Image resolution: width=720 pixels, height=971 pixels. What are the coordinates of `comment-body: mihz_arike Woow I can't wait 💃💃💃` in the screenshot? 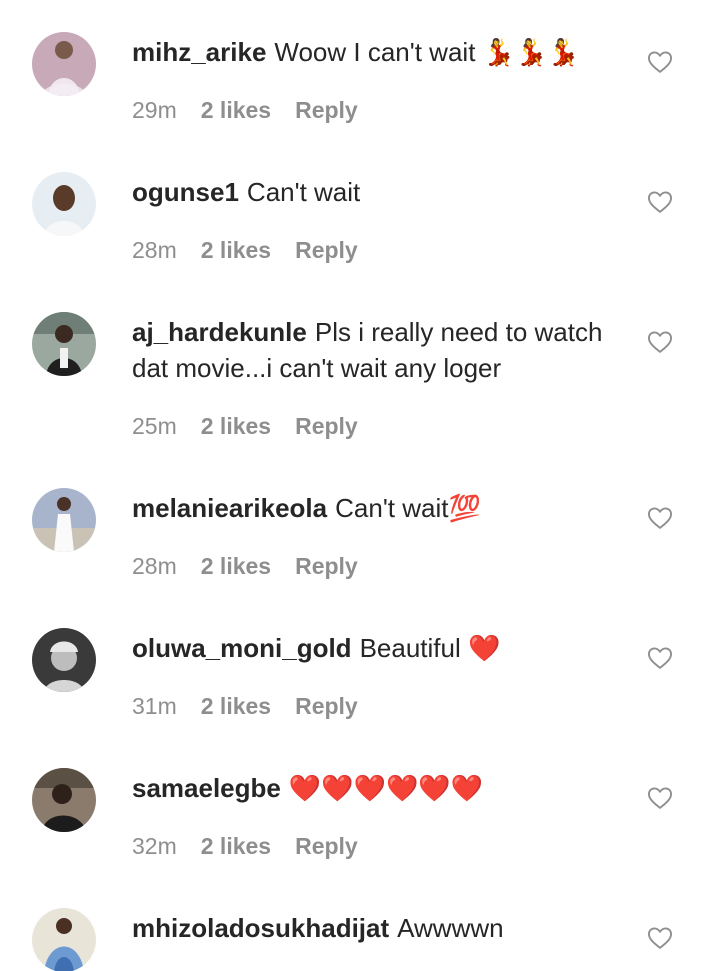 It's located at (382, 52).